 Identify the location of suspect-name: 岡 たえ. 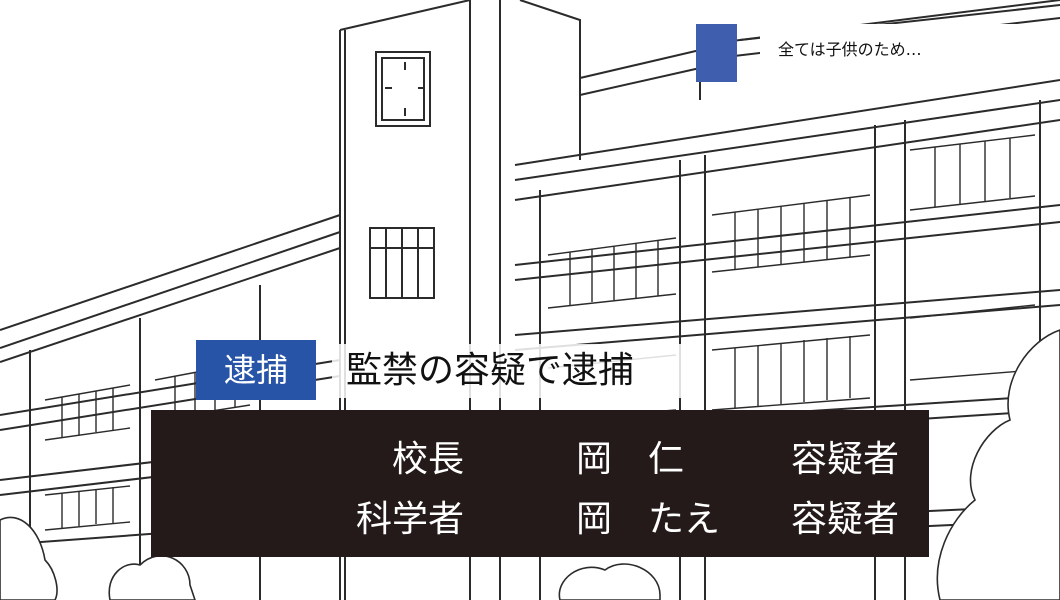
(648, 519).